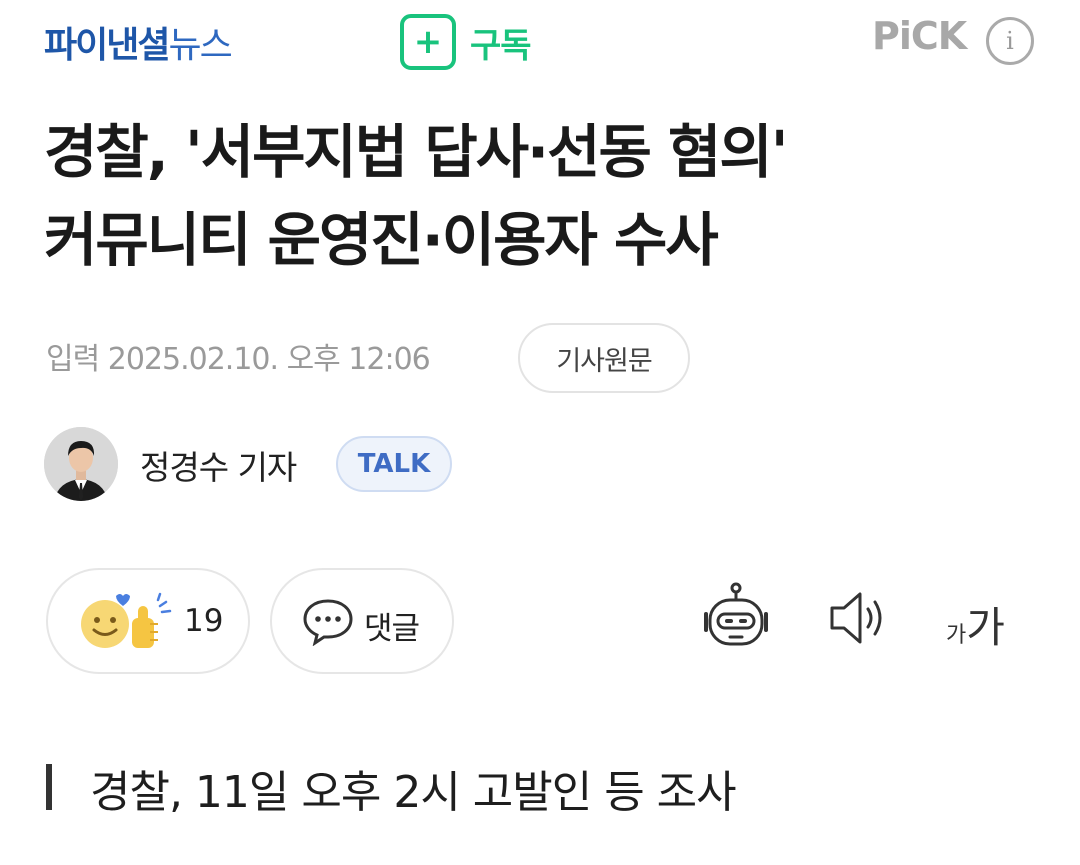 This screenshot has height=865, width=1080. What do you see at coordinates (540, 45) in the screenshot?
I see `article-header: 파이낸셜뉴스 + 구독 PiCK i` at bounding box center [540, 45].